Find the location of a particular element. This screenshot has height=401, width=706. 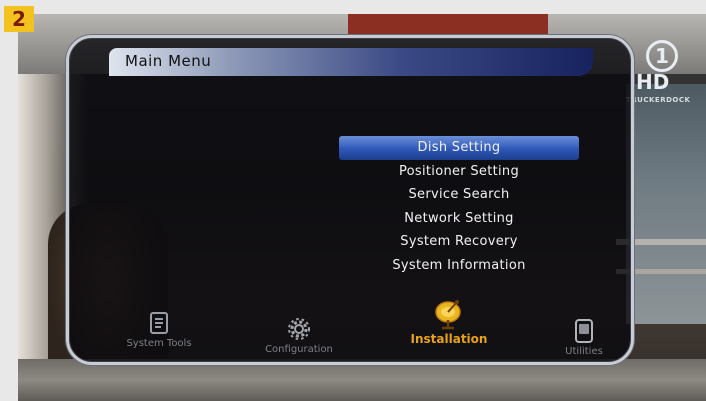

tab-installation: Installation is located at coordinates (449, 322).